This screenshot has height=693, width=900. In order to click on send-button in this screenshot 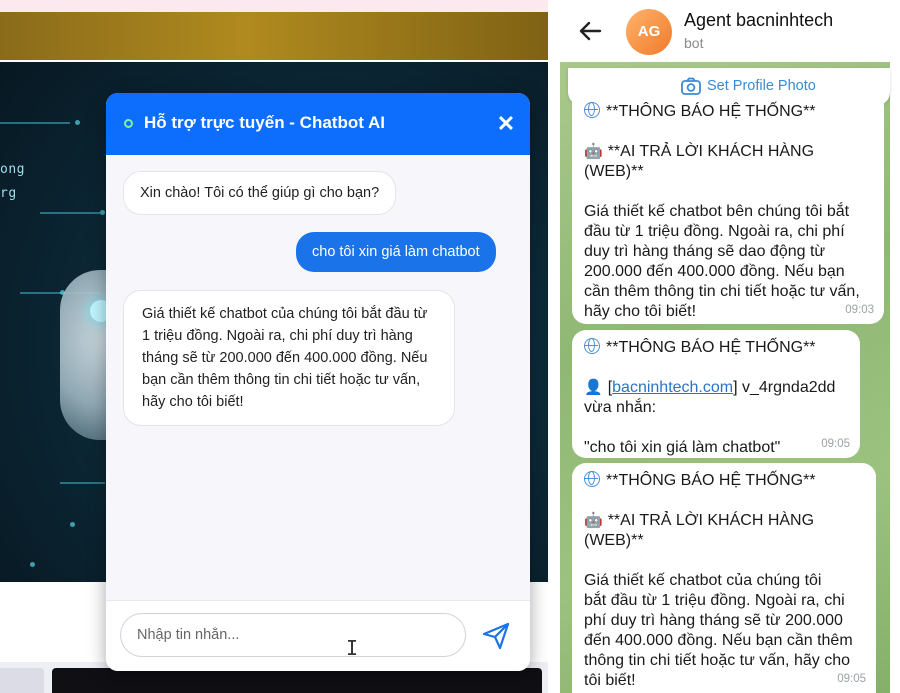, I will do `click(496, 635)`.